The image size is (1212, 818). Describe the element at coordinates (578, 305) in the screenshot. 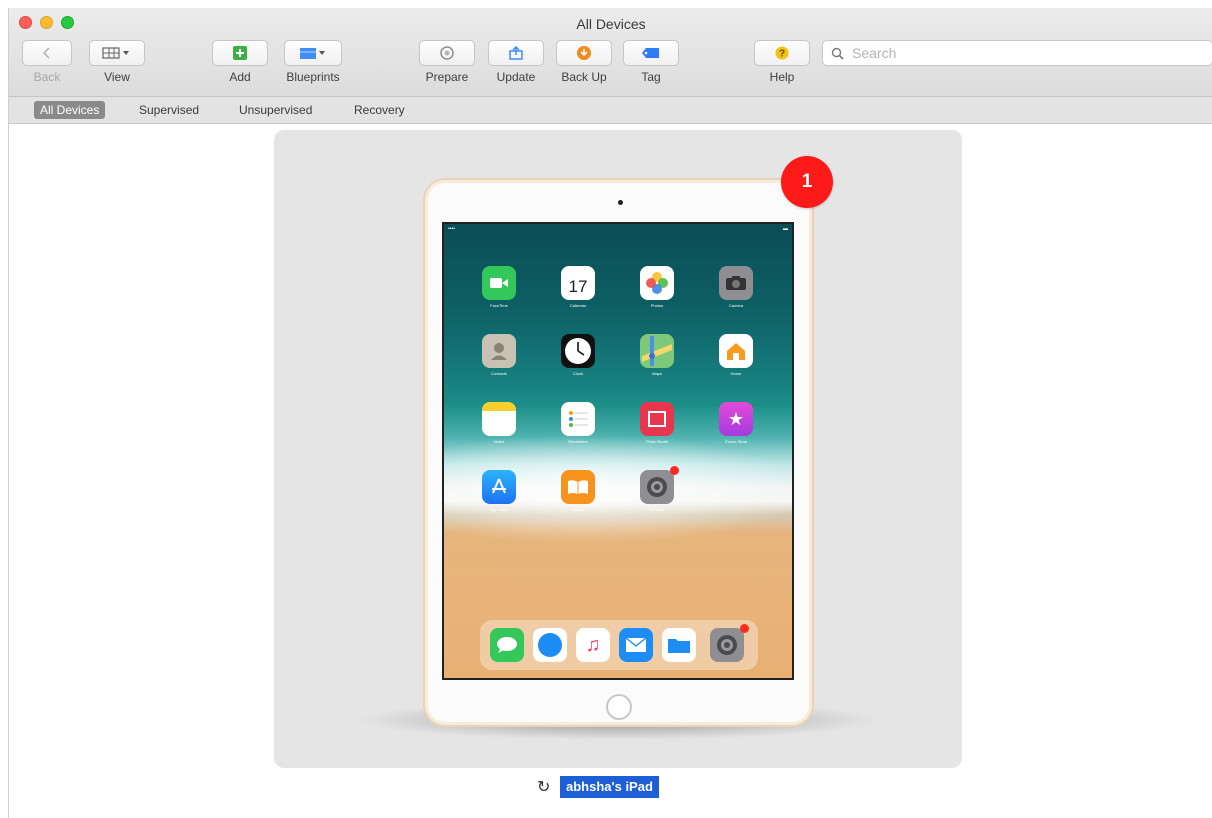

I see `app-label: Calendar` at that location.